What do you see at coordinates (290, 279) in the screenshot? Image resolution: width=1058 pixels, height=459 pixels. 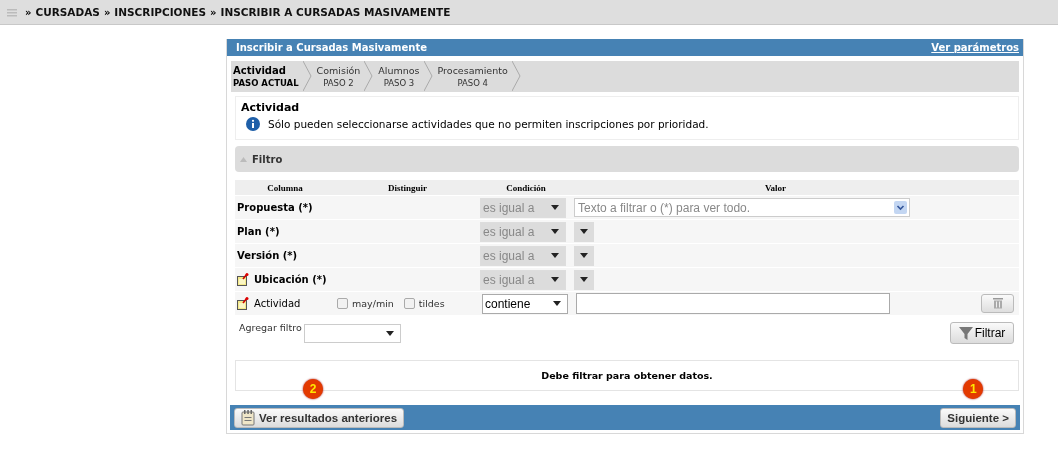 I see `filter-label: Ubicación (*)` at bounding box center [290, 279].